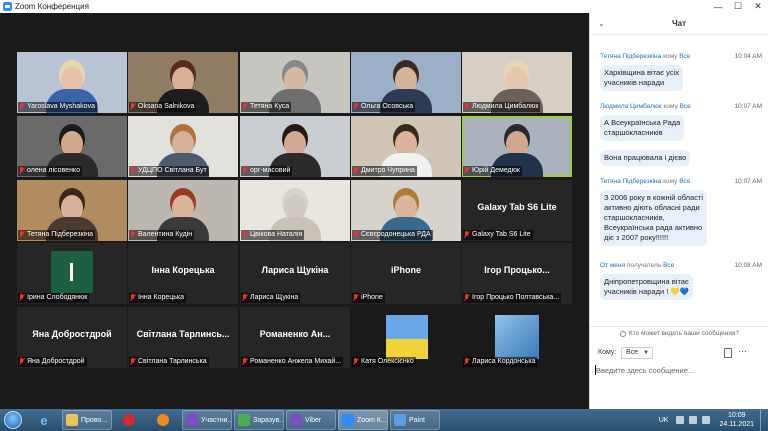 The height and width of the screenshot is (431, 768). What do you see at coordinates (637, 353) in the screenshot?
I see `recipient-select: Все ▼` at bounding box center [637, 353].